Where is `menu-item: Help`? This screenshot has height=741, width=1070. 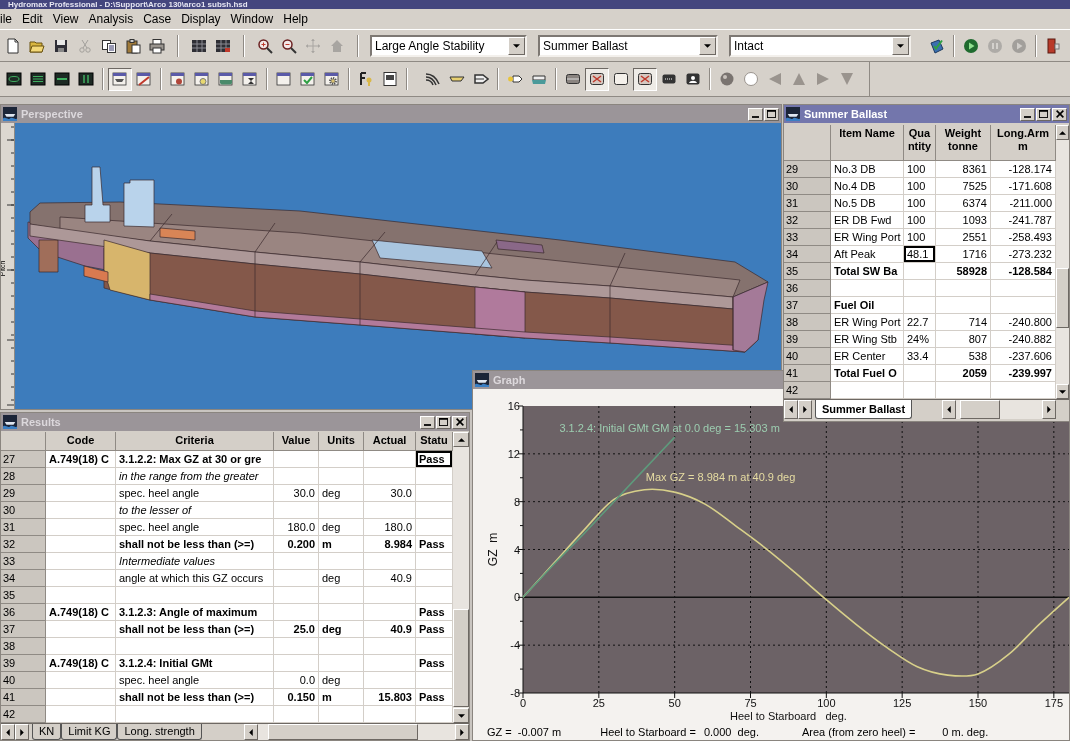
menu-item: Help is located at coordinates (295, 19).